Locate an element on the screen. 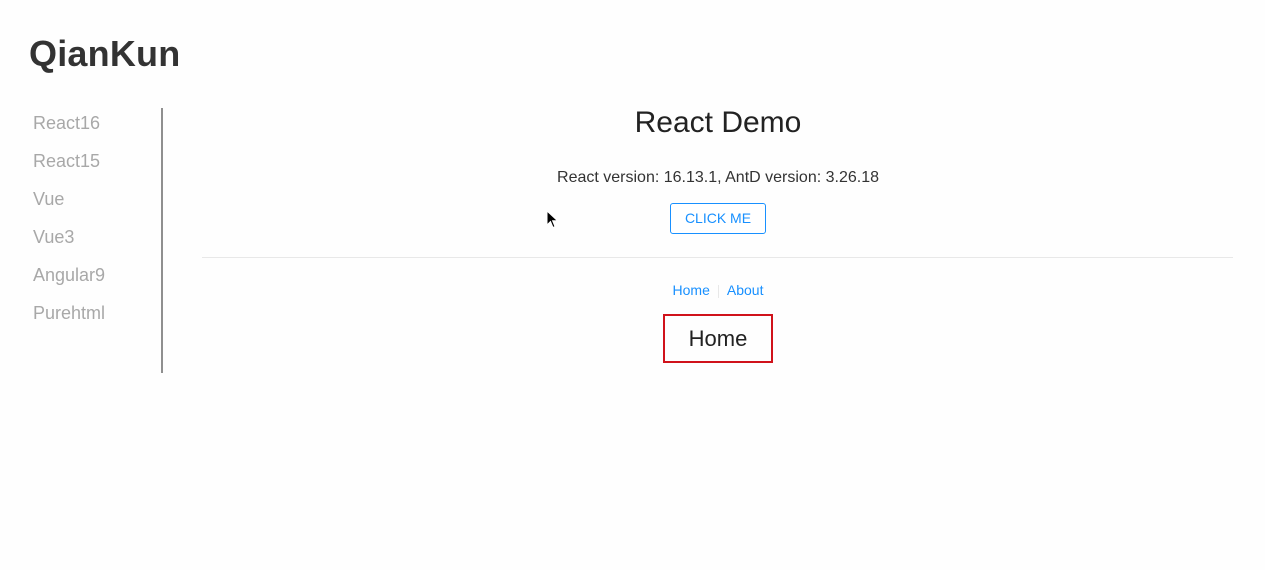 Image resolution: width=1265 pixels, height=570 pixels. sidebar-item-react16: React16 is located at coordinates (66, 123).